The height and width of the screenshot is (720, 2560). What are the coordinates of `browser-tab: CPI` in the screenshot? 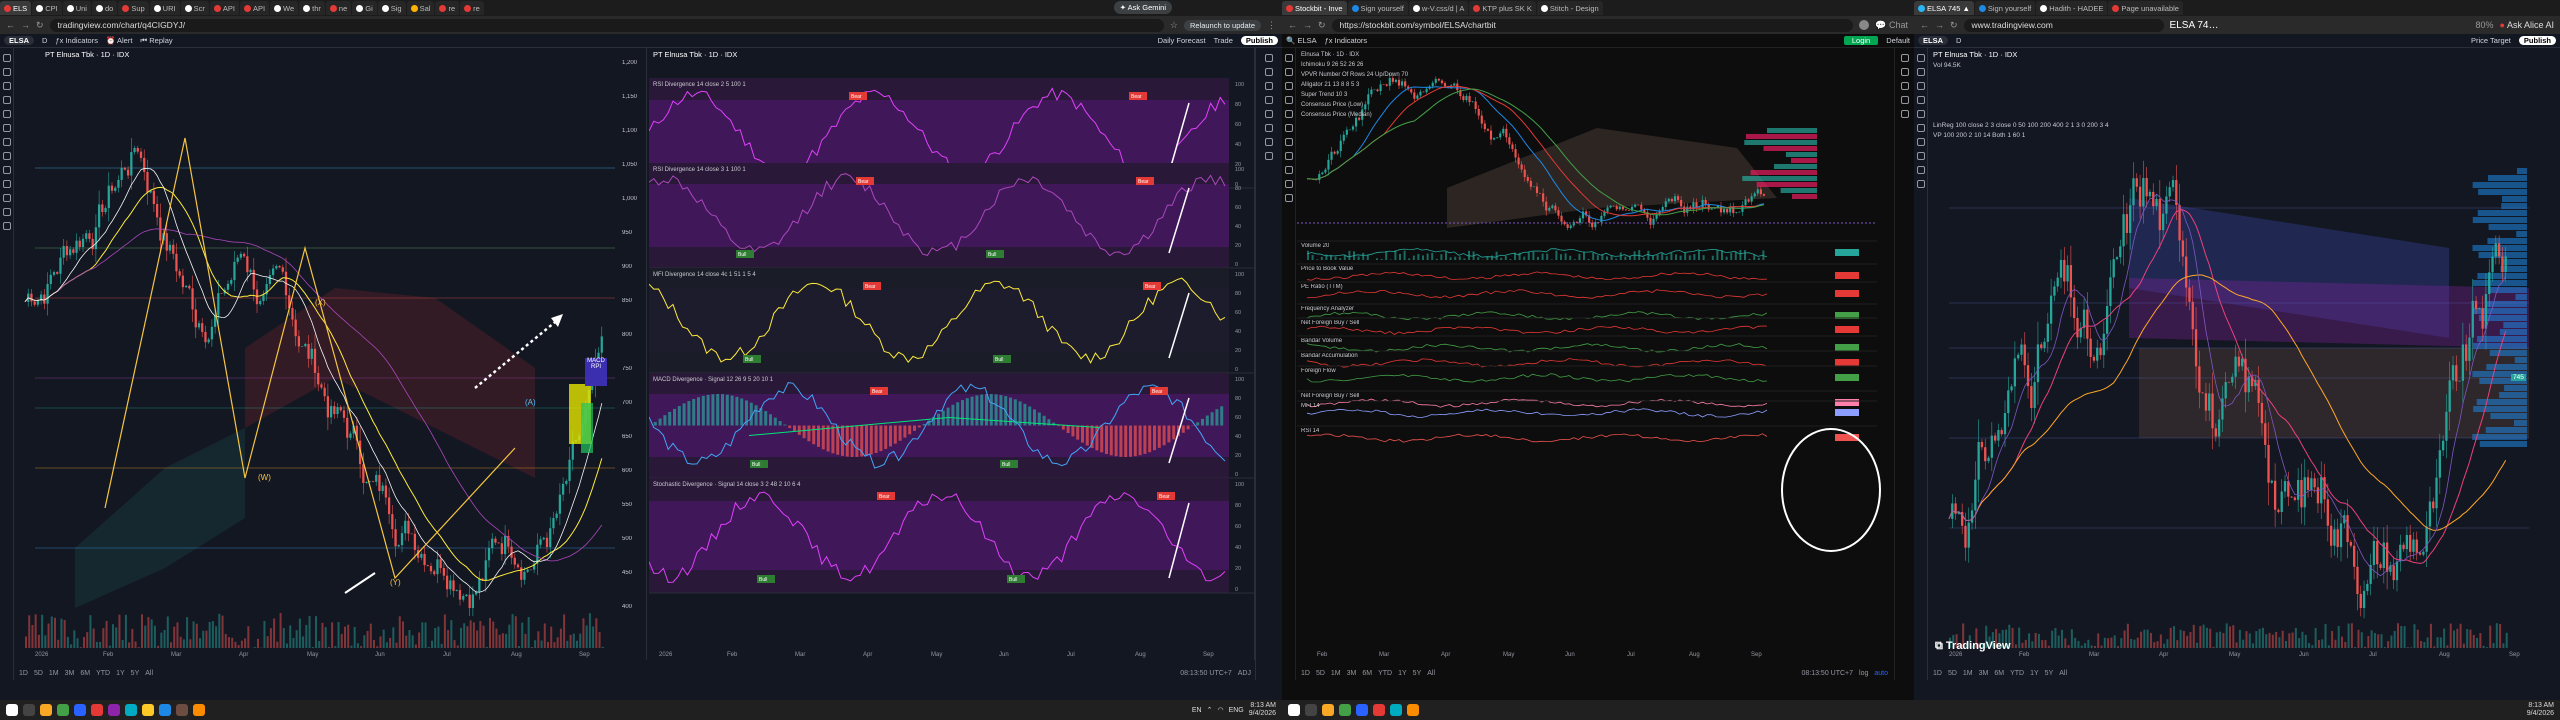 It's located at (47, 8).